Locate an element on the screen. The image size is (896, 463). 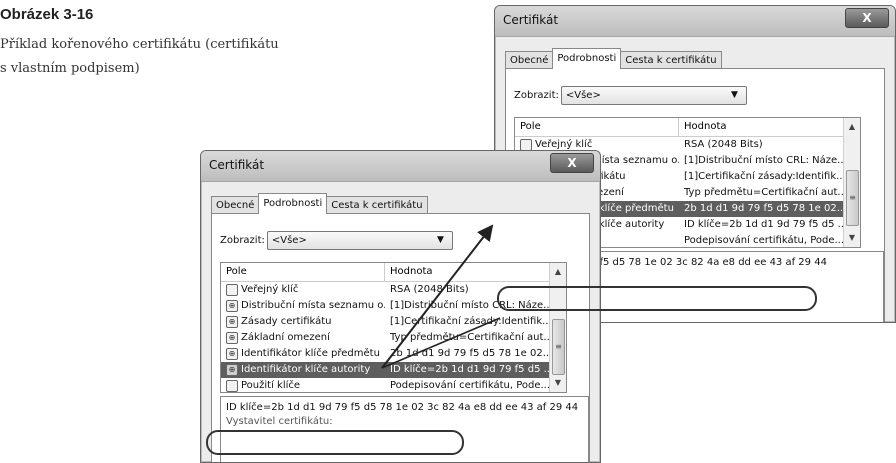
arrow-line is located at coordinates (437, 296).